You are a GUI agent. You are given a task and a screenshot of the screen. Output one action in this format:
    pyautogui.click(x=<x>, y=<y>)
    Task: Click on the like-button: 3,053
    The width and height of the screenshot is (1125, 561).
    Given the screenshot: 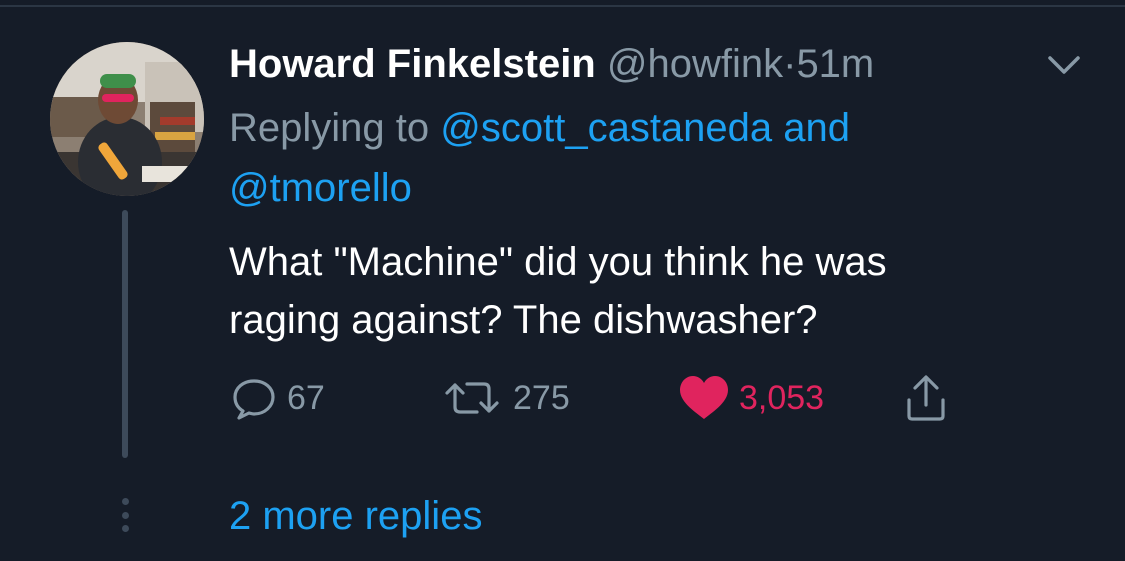 What is the action you would take?
    pyautogui.click(x=750, y=398)
    